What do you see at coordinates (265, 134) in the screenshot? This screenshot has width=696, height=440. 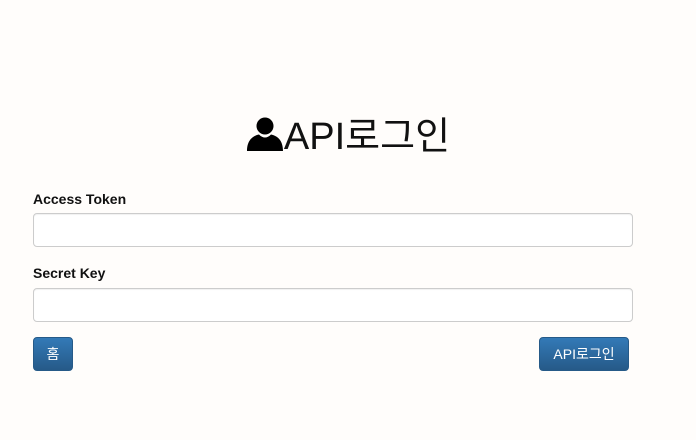 I see `user-icon` at bounding box center [265, 134].